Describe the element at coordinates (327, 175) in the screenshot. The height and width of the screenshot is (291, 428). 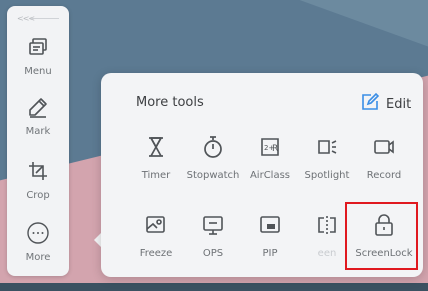
I see `tool-label: Spotlight` at that location.